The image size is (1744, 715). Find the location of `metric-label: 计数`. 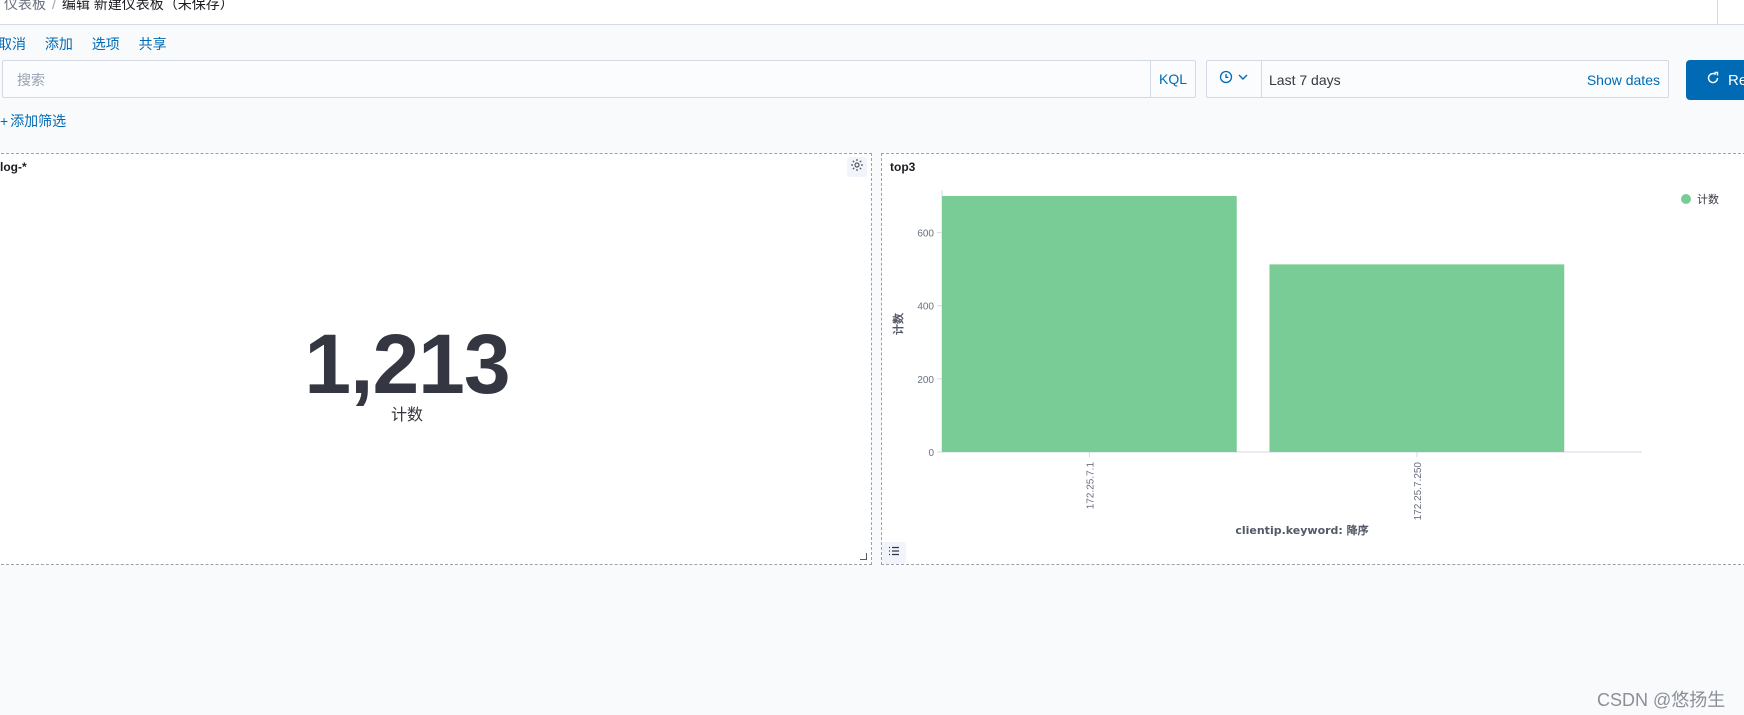

metric-label: 计数 is located at coordinates (406, 415).